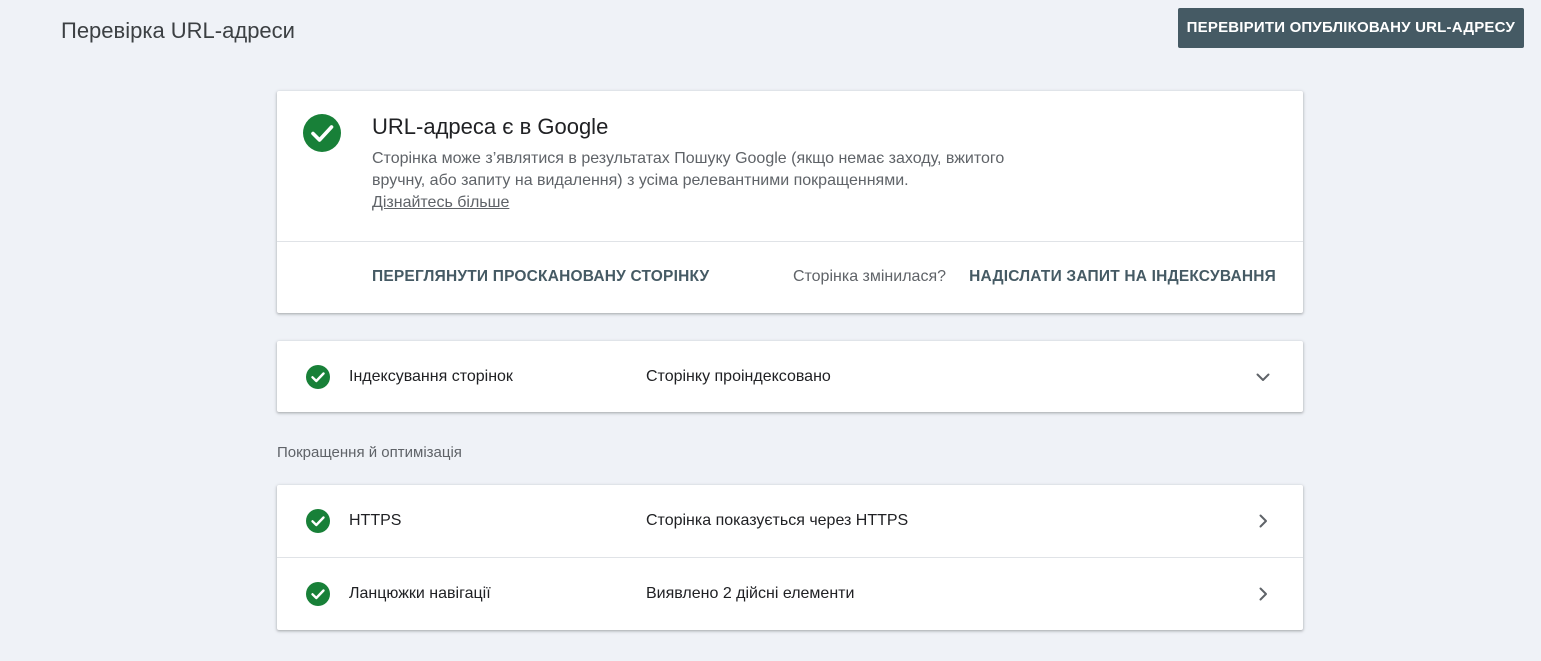  I want to click on learn-more-link: Дізнайтесь більше, so click(440, 202).